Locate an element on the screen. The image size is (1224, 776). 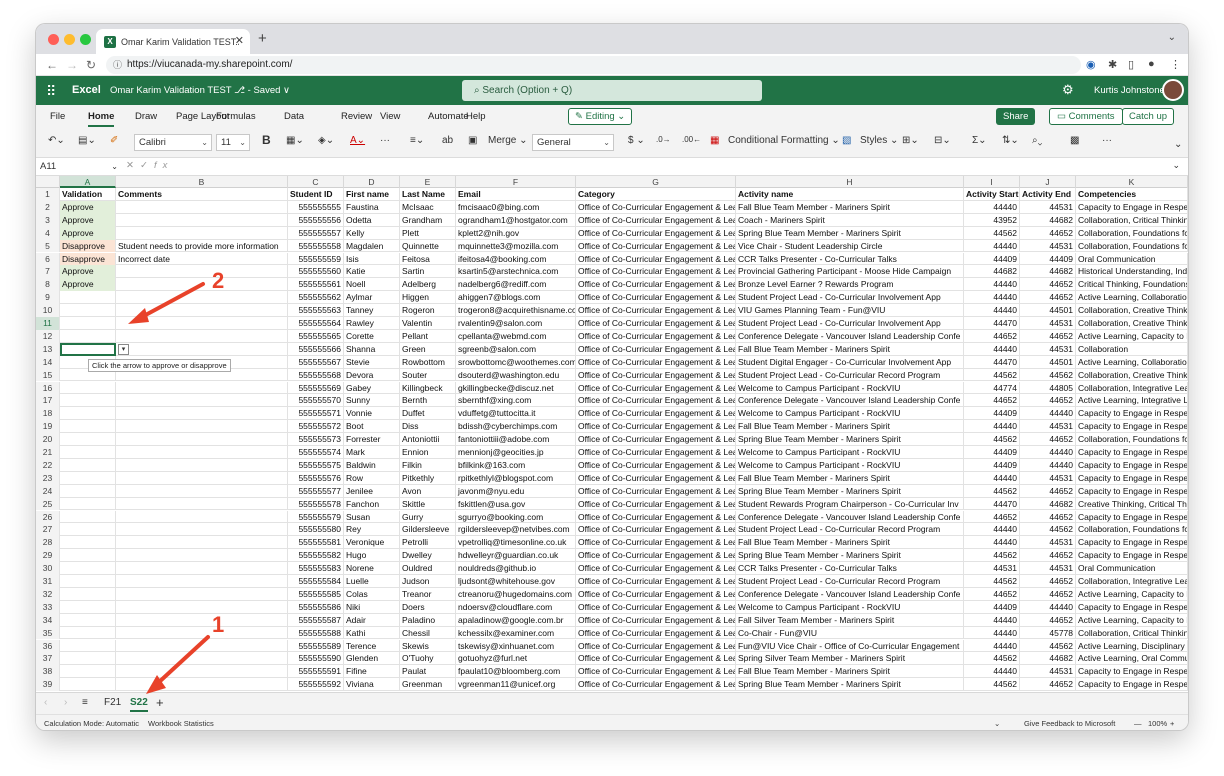
sidebar-icon: ▯ is located at coordinates (1131, 64).